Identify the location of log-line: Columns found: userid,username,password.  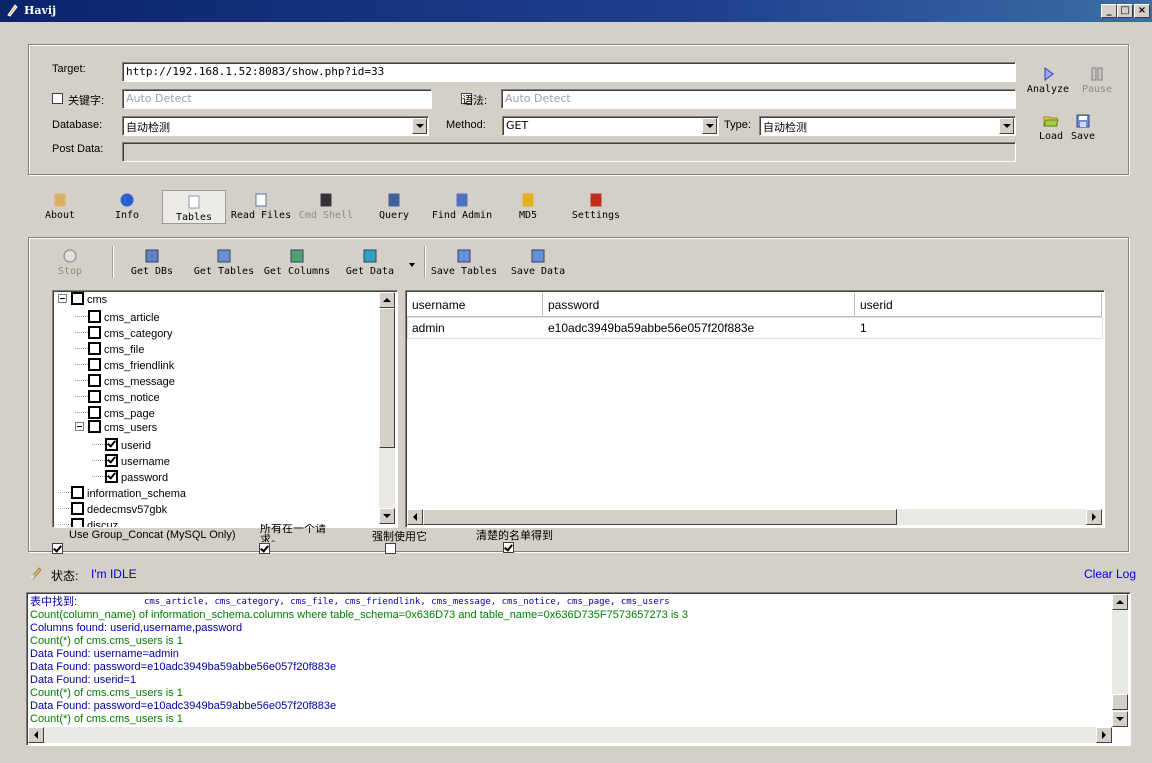
(136, 628).